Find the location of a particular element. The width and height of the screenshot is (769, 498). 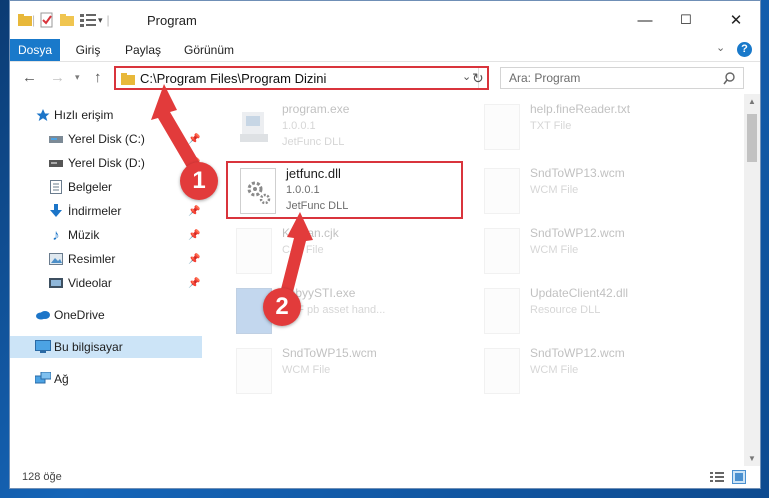

document-icon is located at coordinates (56, 187).